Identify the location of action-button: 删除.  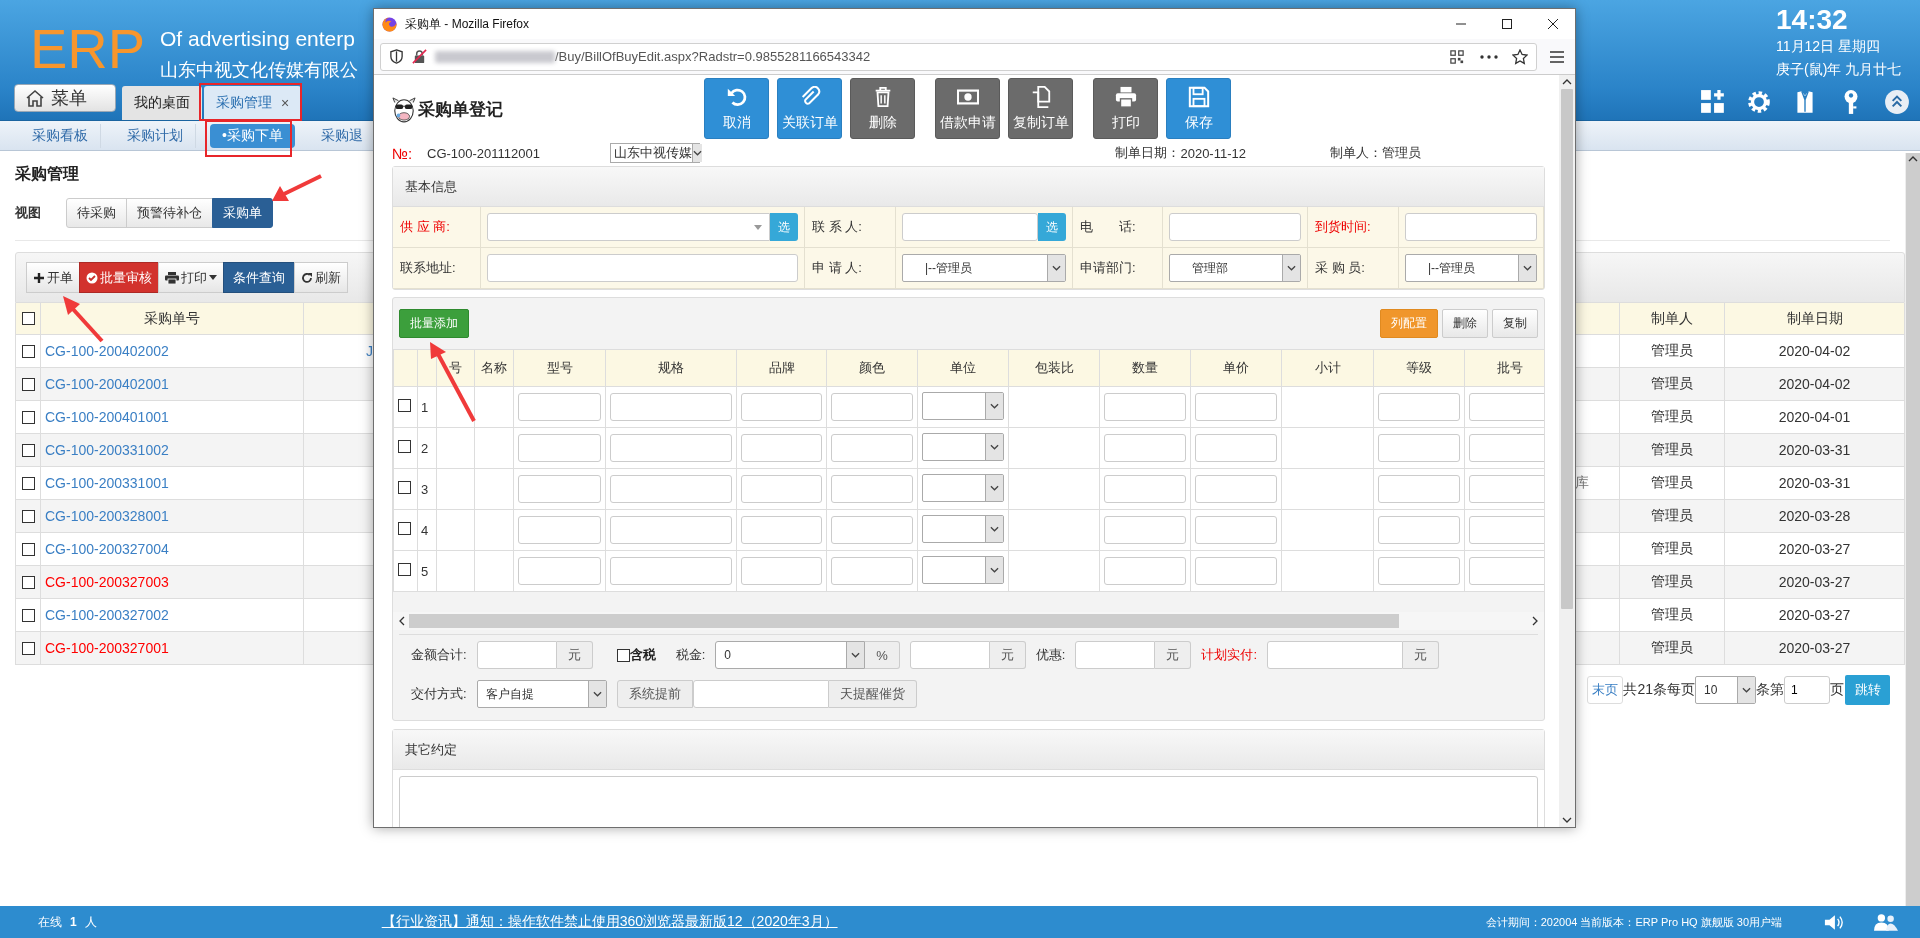
(882, 108).